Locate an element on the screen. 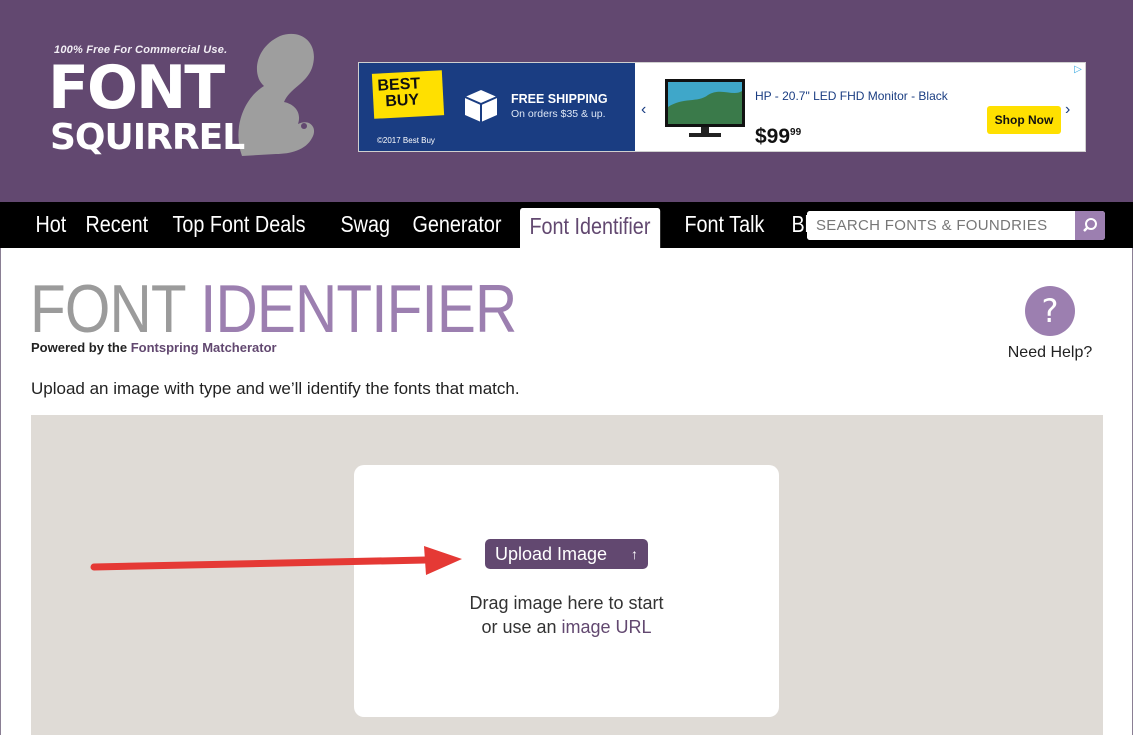  search-box is located at coordinates (956, 225).